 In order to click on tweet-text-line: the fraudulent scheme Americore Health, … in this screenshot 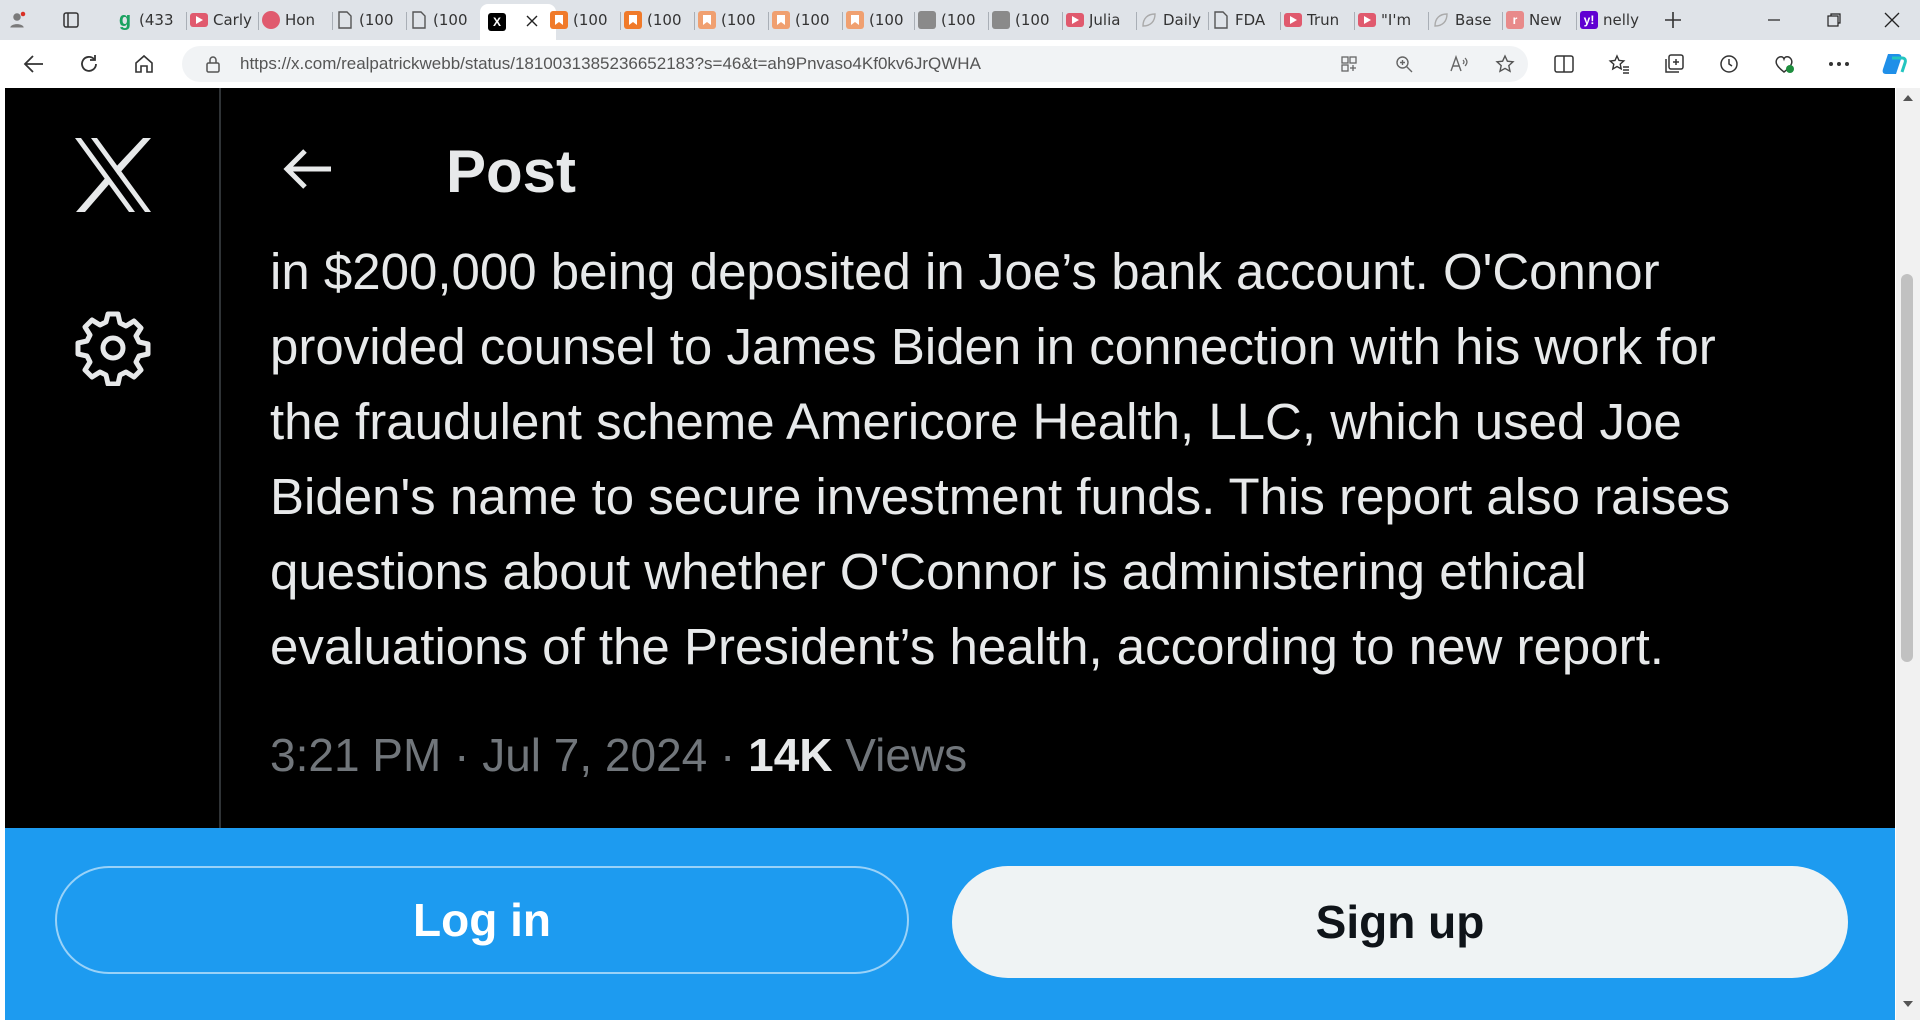, I will do `click(976, 421)`.